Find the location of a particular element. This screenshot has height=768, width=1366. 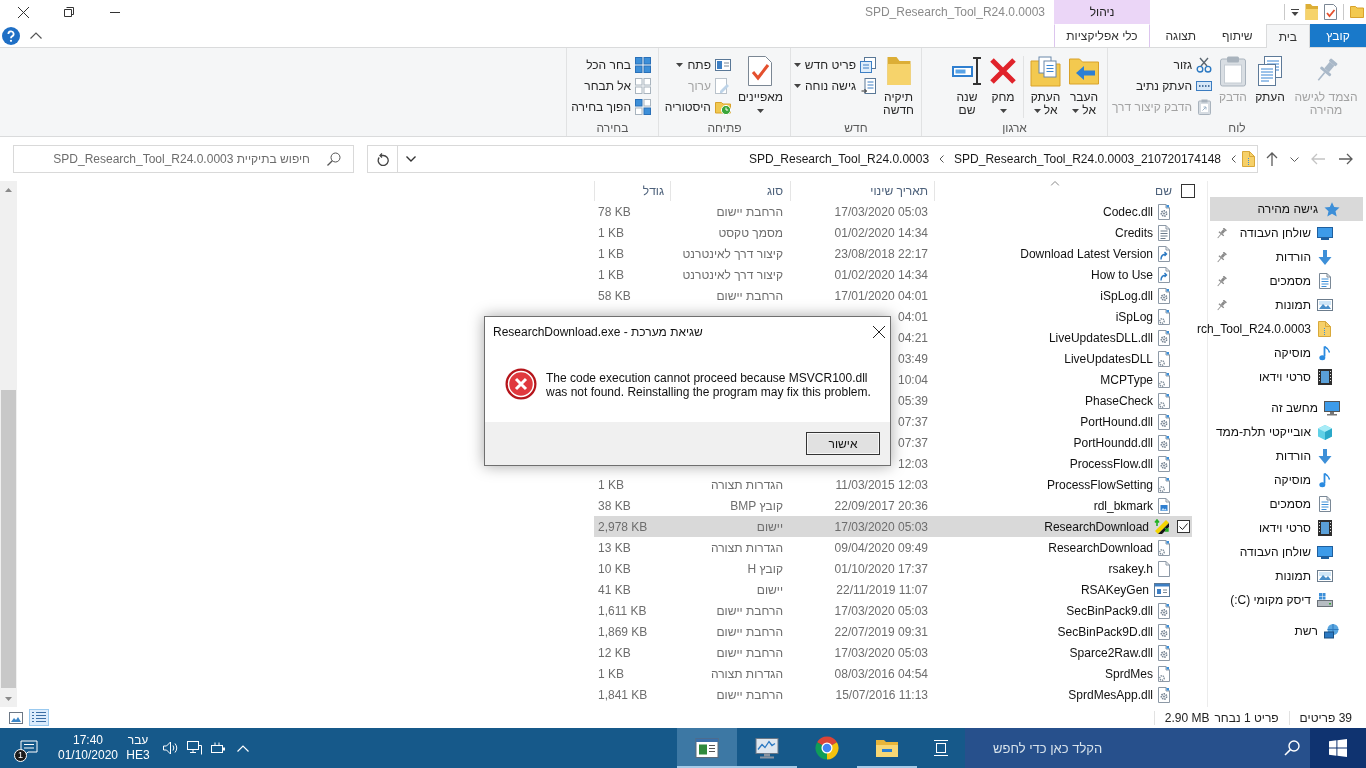

file-name: SprdMesApp.dll is located at coordinates (1110, 694).